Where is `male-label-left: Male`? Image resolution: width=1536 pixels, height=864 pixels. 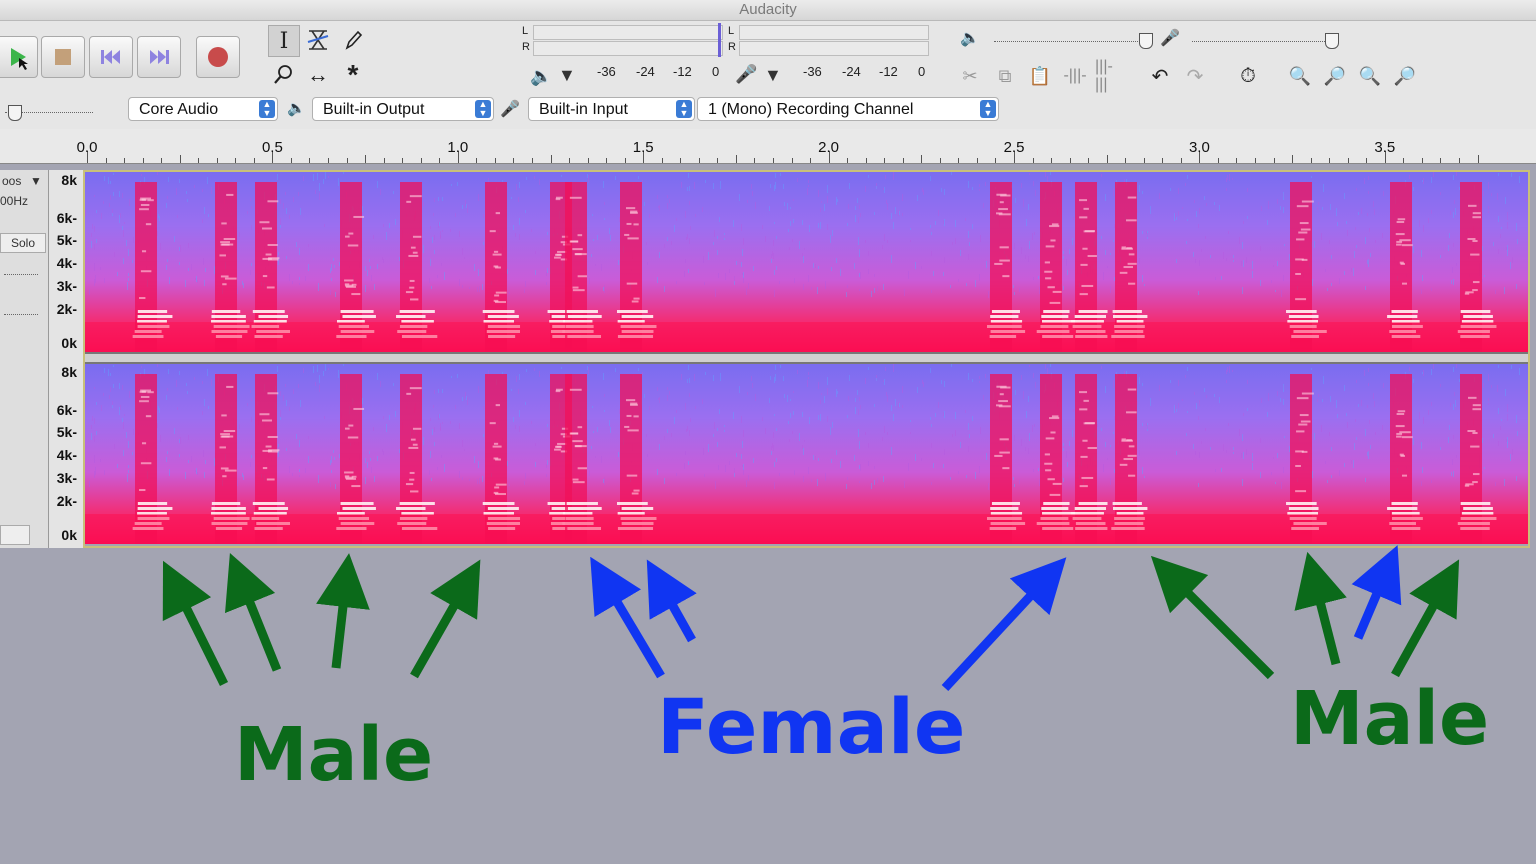
male-label-left: Male is located at coordinates (334, 755).